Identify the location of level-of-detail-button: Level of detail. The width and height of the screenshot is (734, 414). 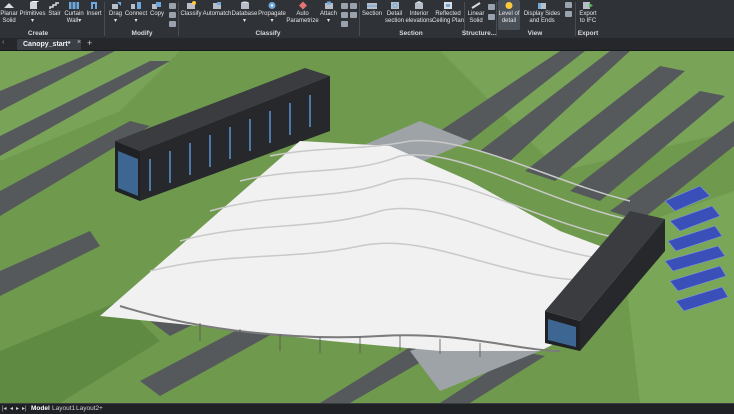
(509, 15).